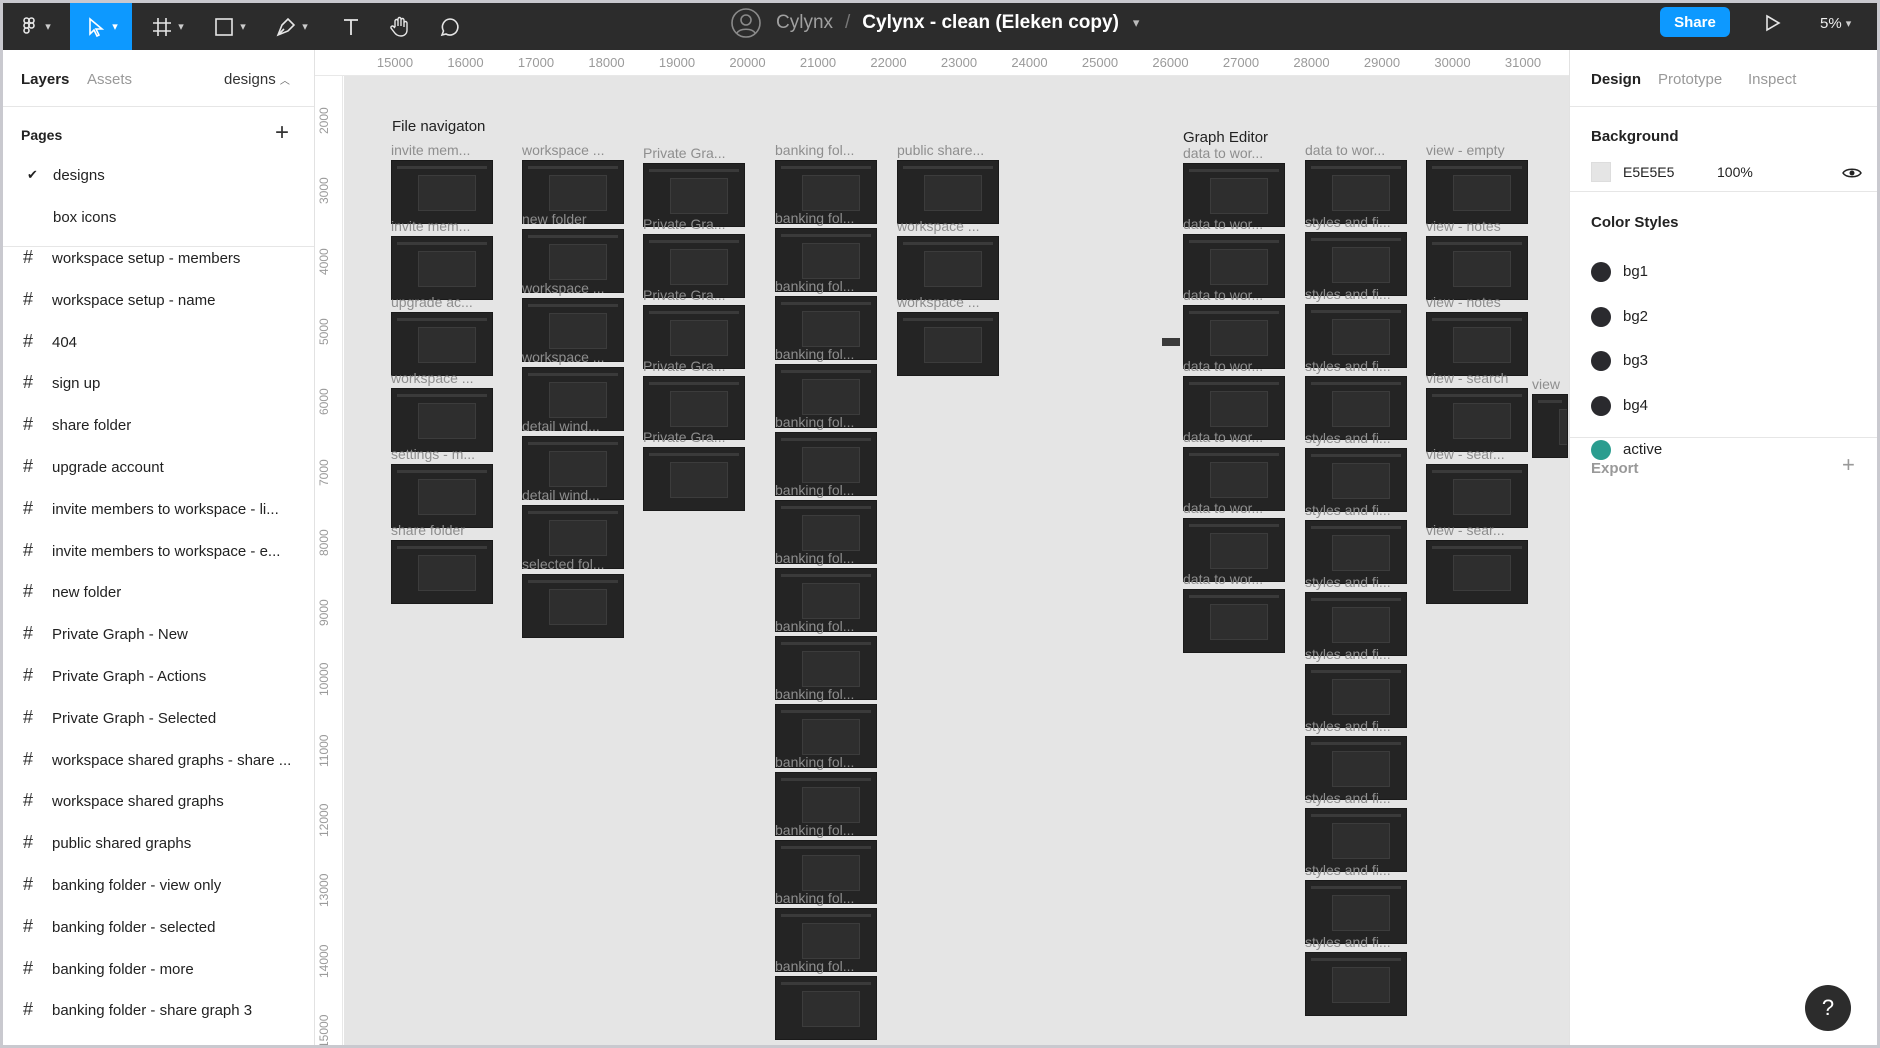 The image size is (1880, 1048). What do you see at coordinates (229, 26) in the screenshot?
I see `shape-tool-button: ▾` at bounding box center [229, 26].